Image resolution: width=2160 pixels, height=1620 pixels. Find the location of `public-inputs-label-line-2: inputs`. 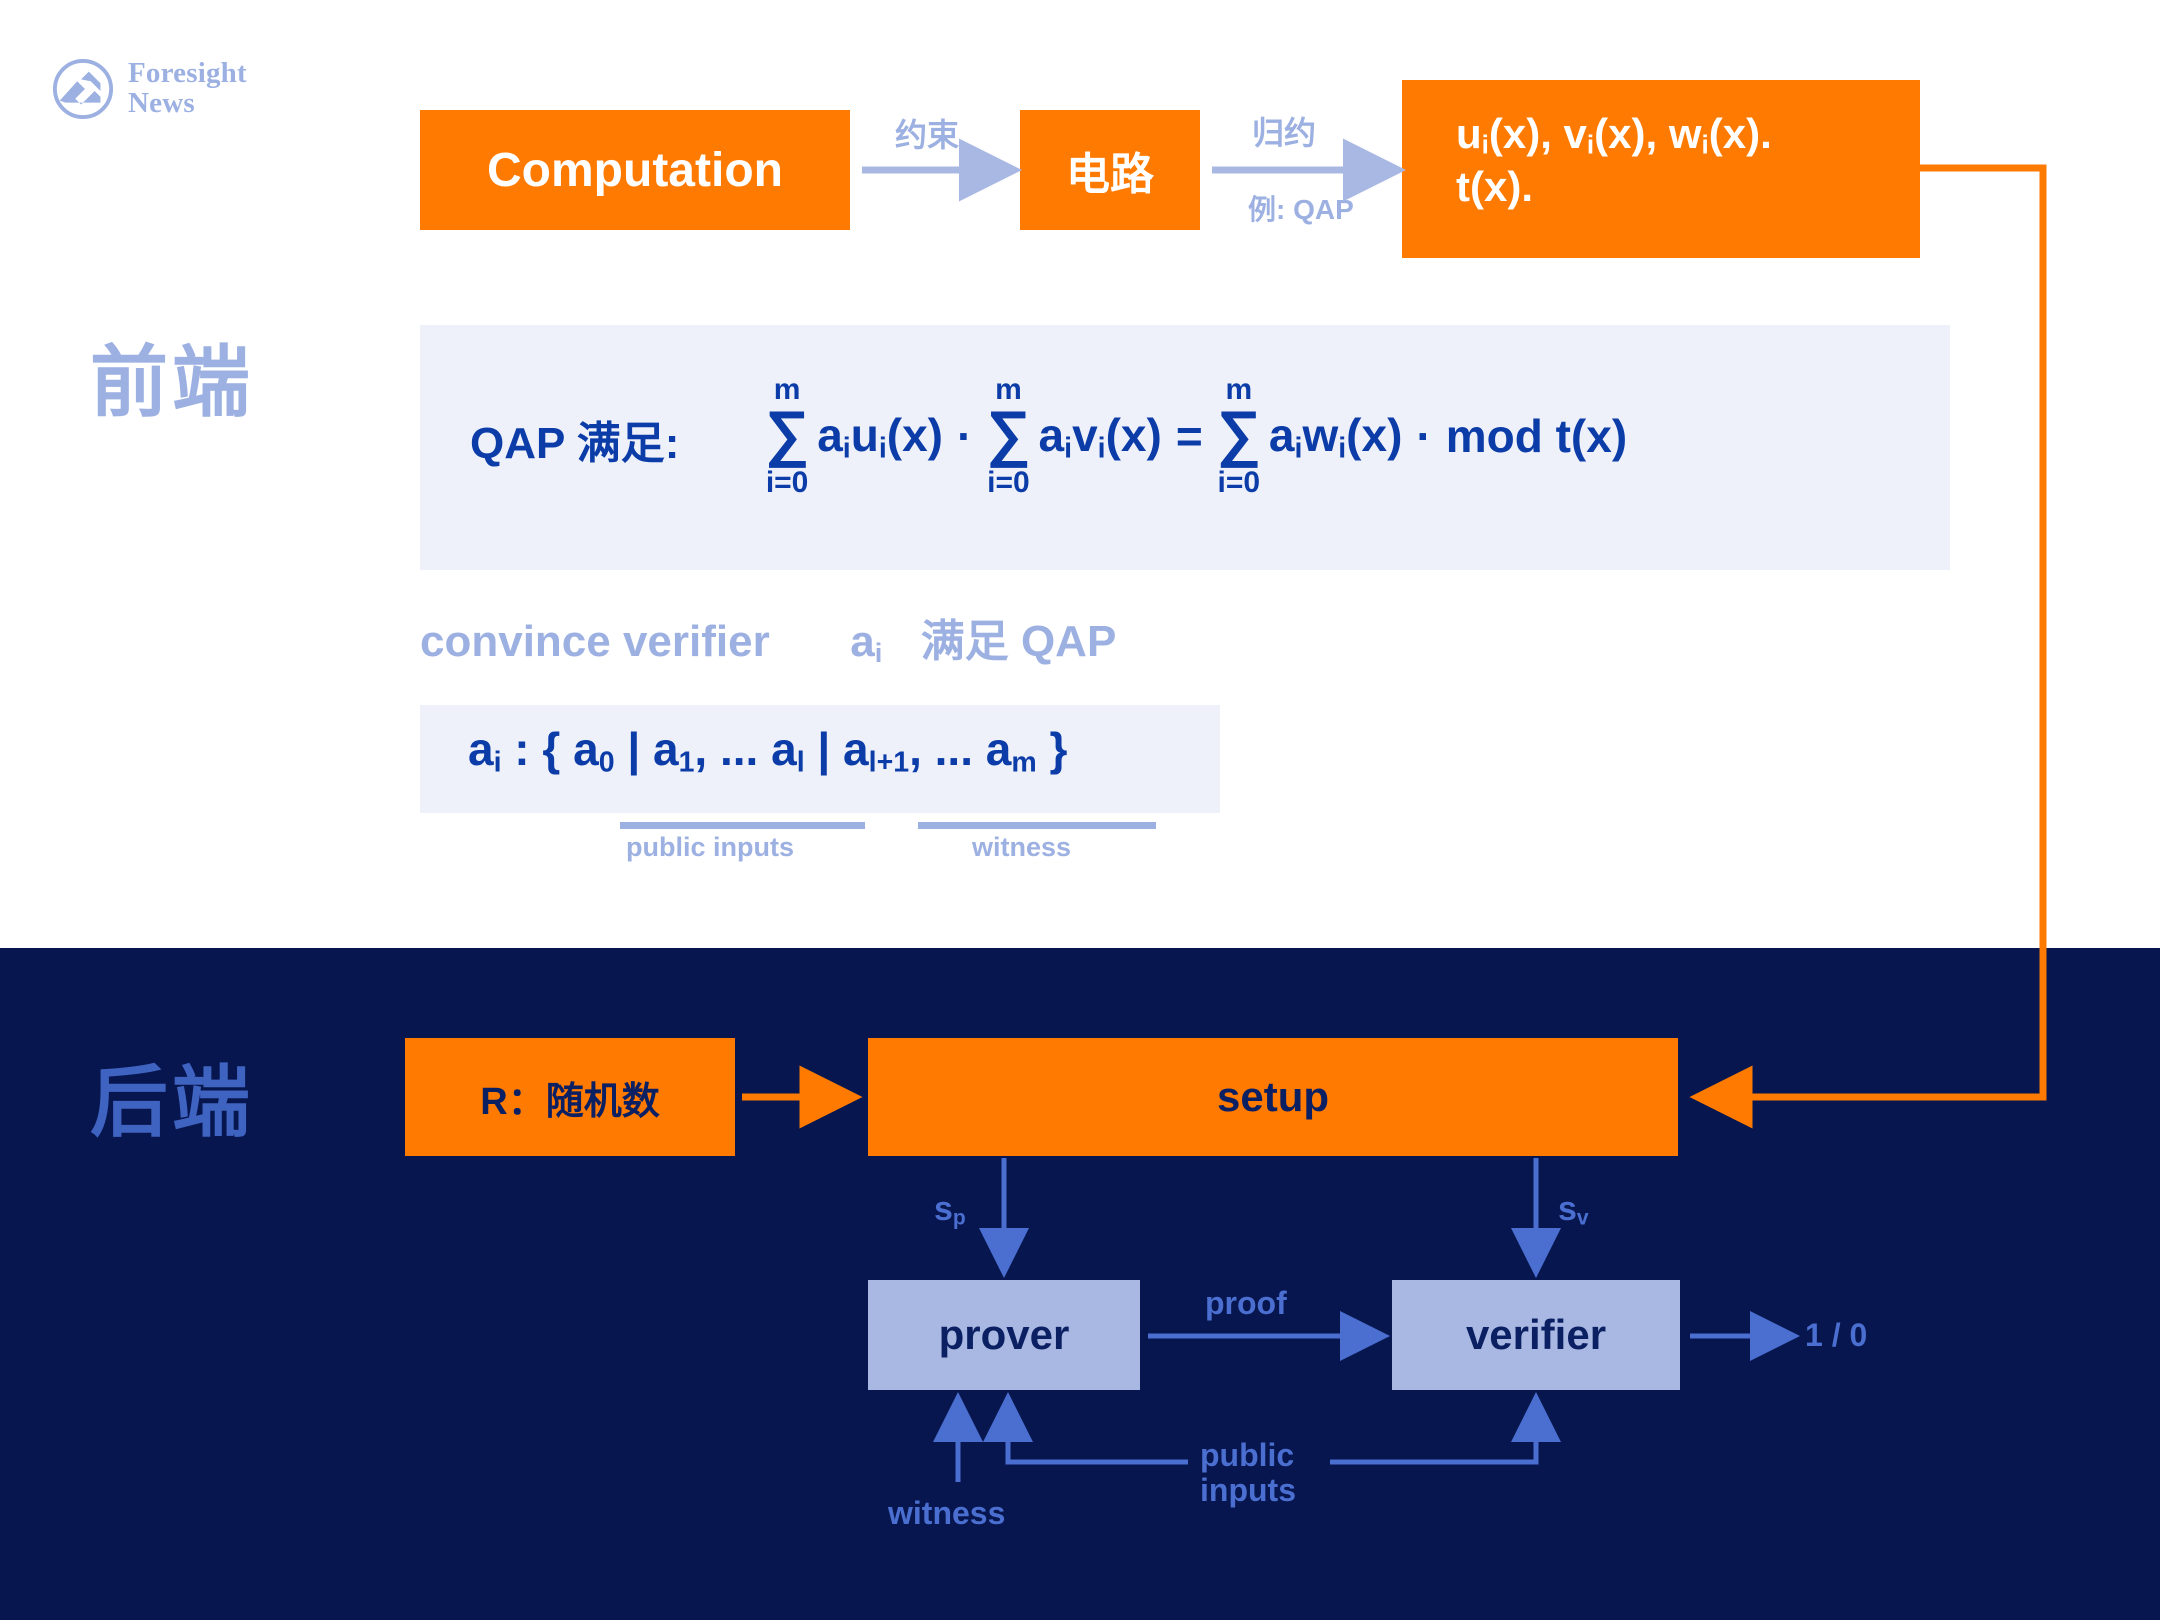

public-inputs-label-line-2: inputs is located at coordinates (1248, 1489).